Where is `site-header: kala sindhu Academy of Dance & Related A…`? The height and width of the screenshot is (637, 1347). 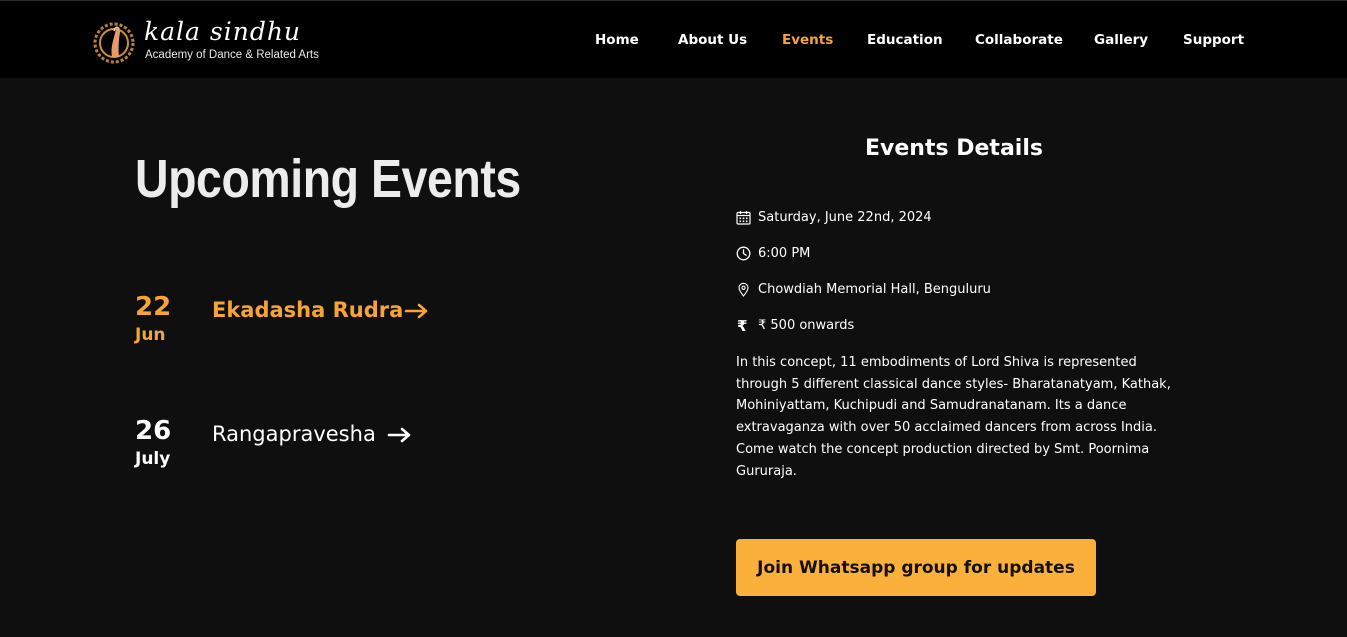 site-header: kala sindhu Academy of Dance & Related A… is located at coordinates (673, 39).